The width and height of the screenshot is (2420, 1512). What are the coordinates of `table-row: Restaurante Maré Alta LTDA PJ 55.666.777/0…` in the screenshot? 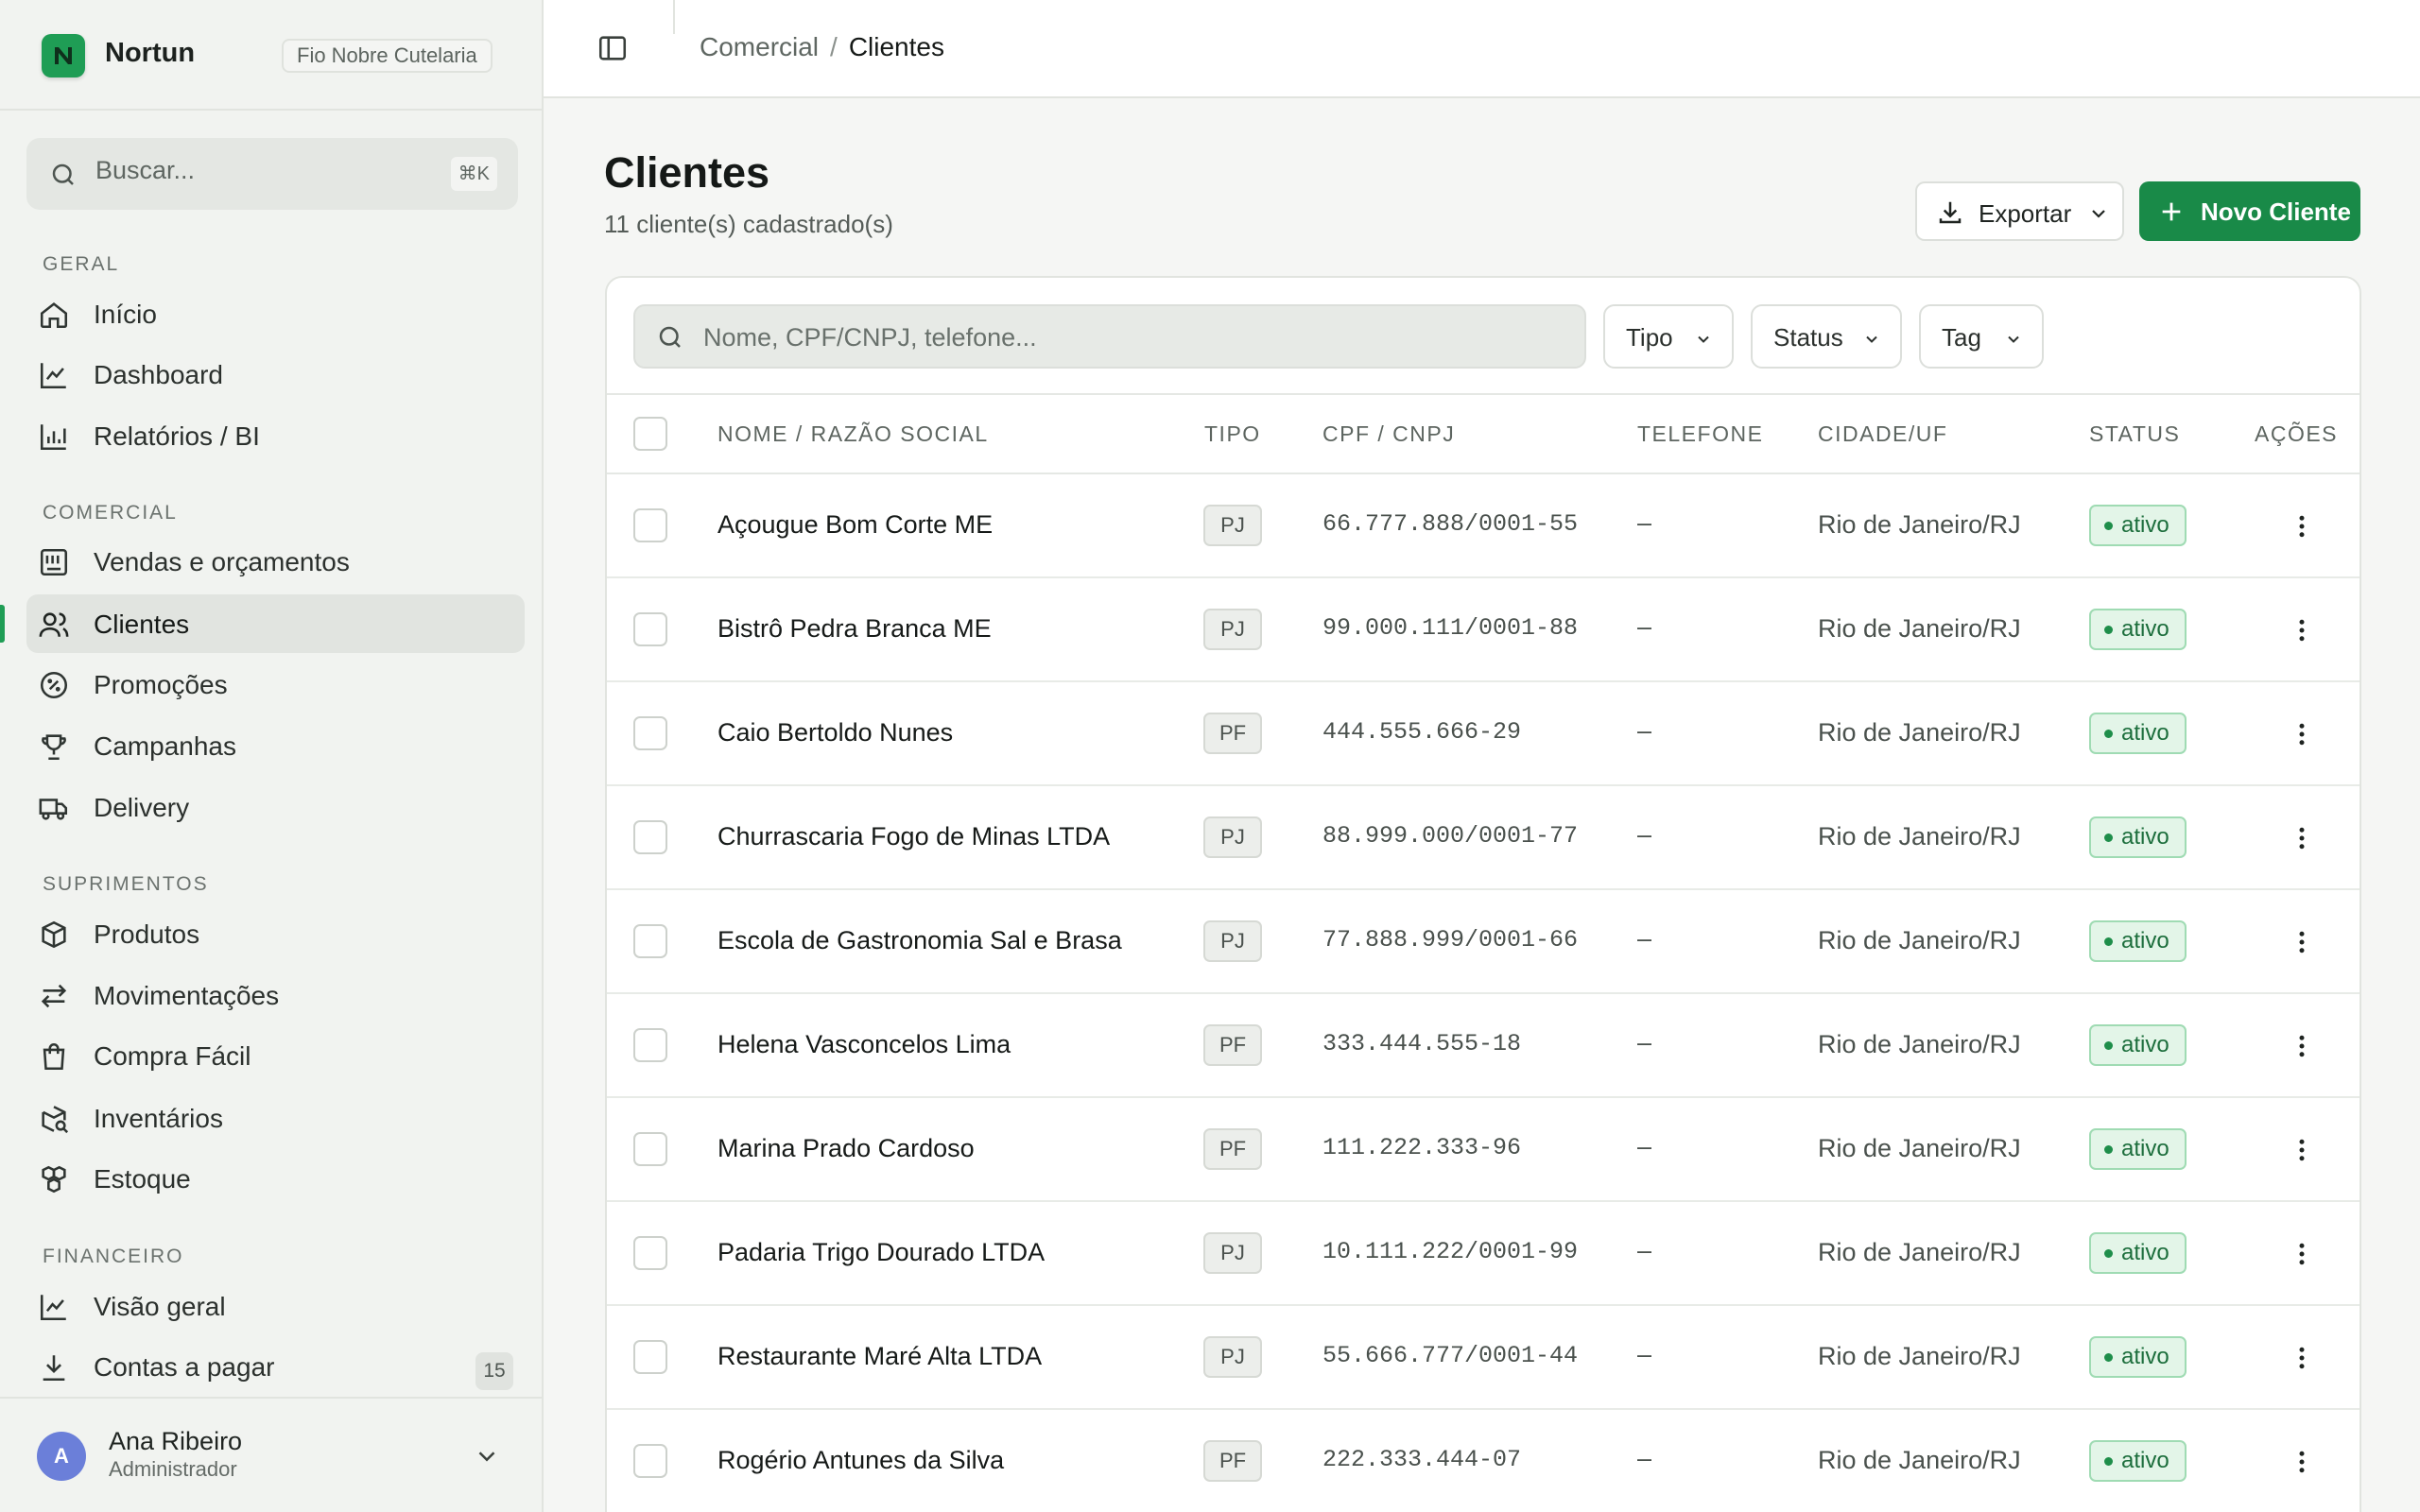 It's located at (1483, 1358).